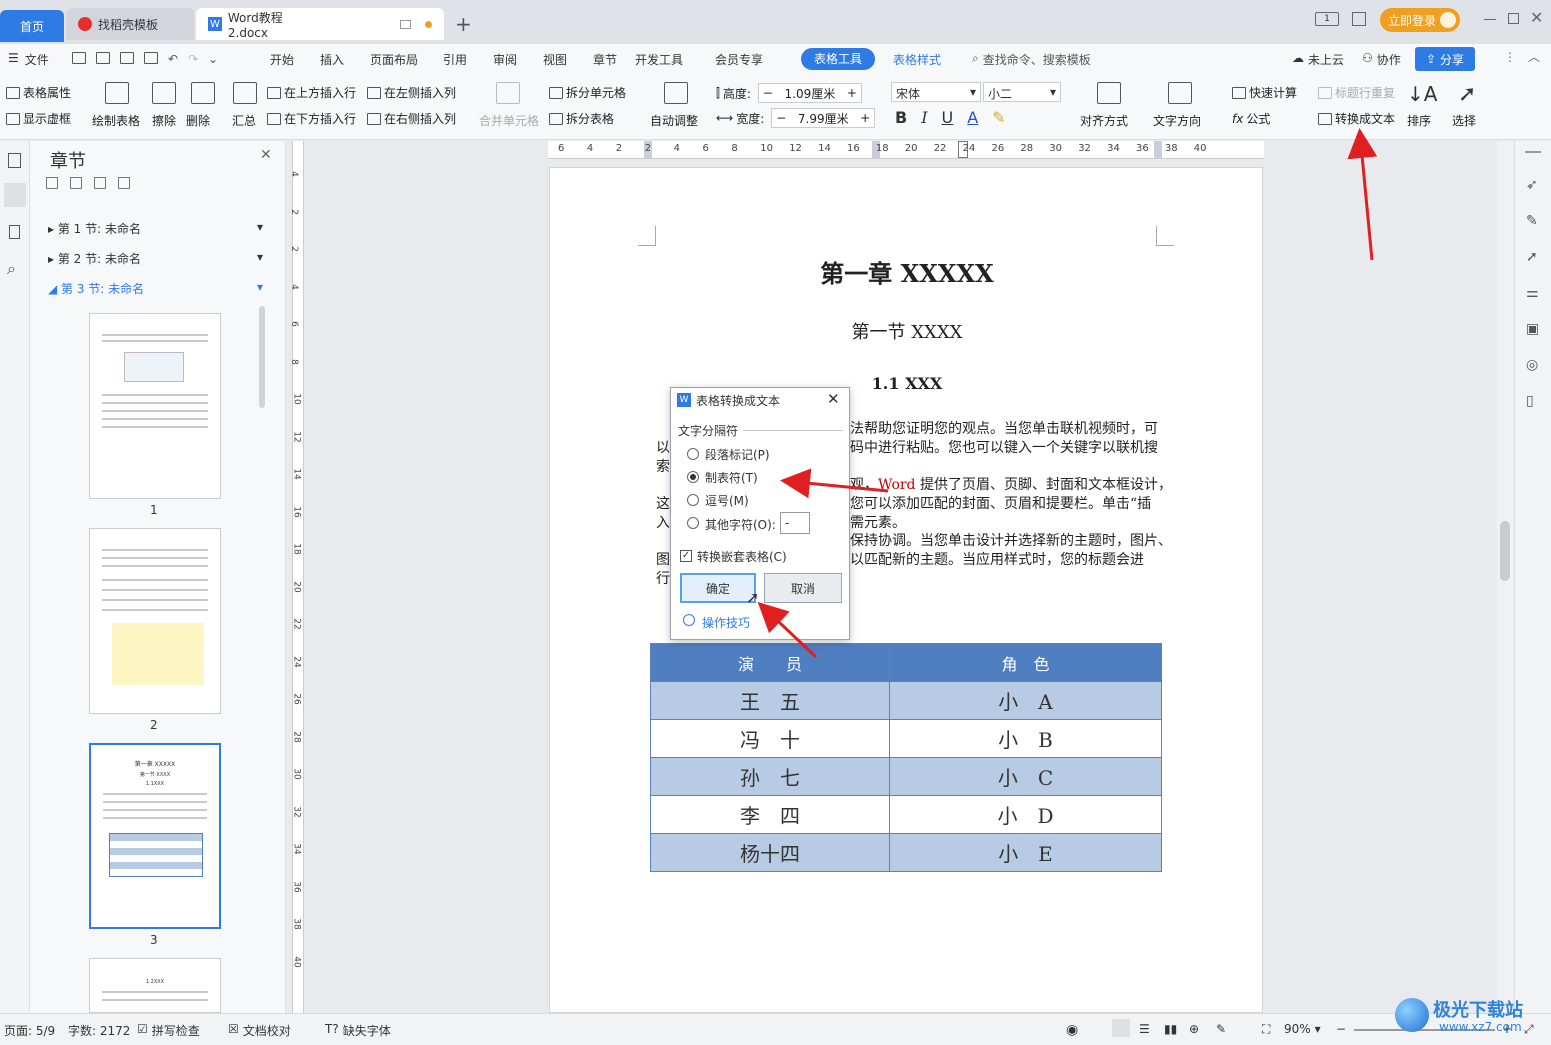 This screenshot has height=1045, width=1551. What do you see at coordinates (693, 523) in the screenshot?
I see `radio-other` at bounding box center [693, 523].